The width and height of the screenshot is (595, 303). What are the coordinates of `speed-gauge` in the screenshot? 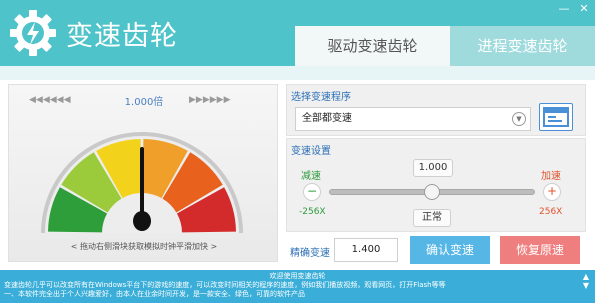 It's located at (142, 182).